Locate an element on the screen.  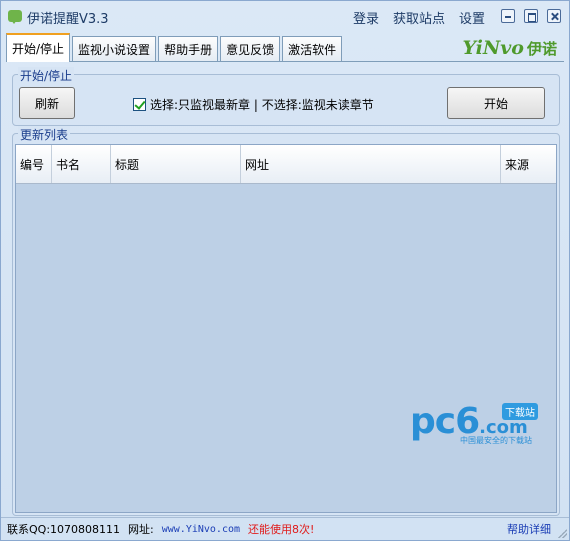
watermark-tagline: 中国最安全的下载站 is located at coordinates (496, 440).